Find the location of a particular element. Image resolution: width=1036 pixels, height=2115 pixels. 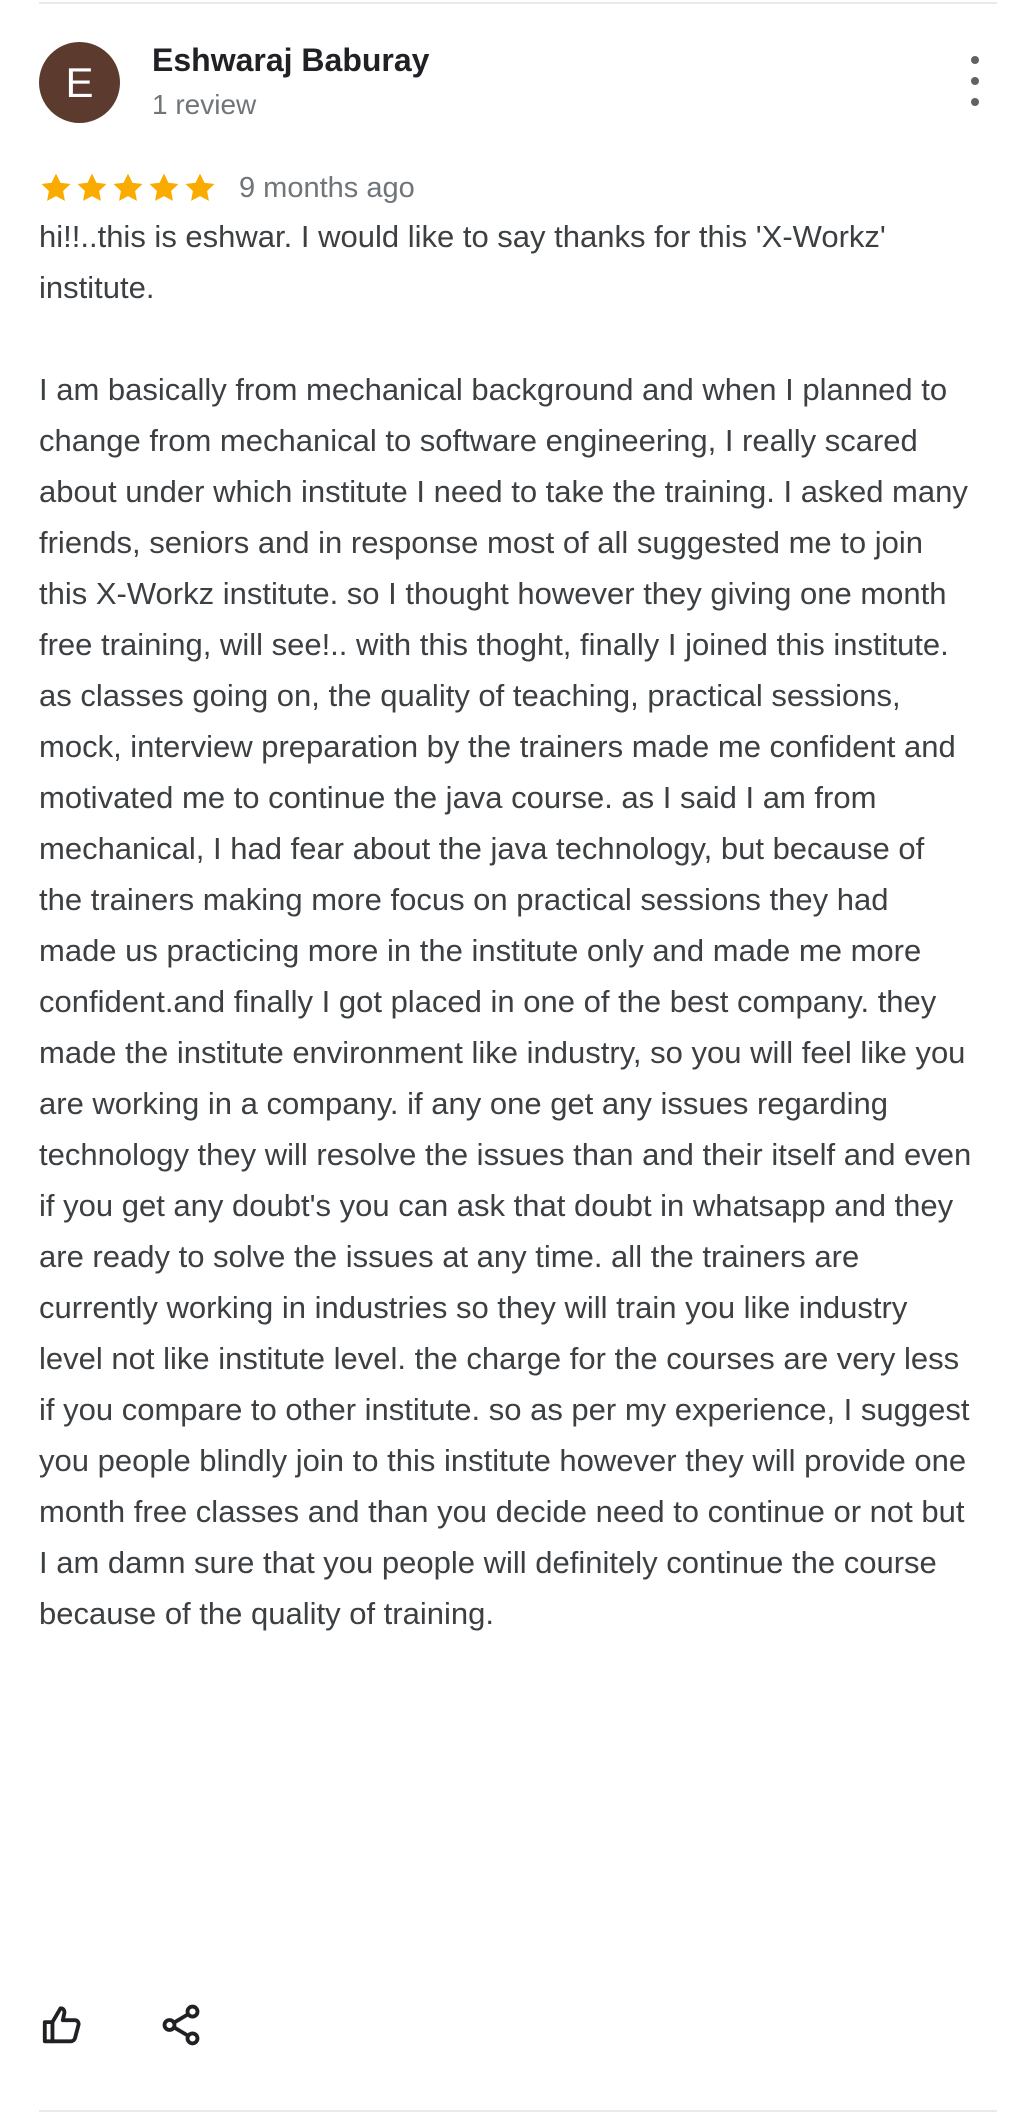

share-button is located at coordinates (181, 2025).